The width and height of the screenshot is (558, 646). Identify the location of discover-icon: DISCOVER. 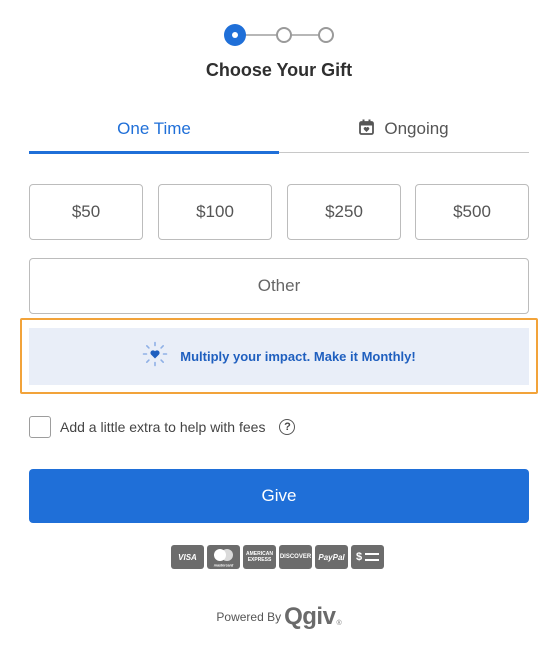
(295, 557).